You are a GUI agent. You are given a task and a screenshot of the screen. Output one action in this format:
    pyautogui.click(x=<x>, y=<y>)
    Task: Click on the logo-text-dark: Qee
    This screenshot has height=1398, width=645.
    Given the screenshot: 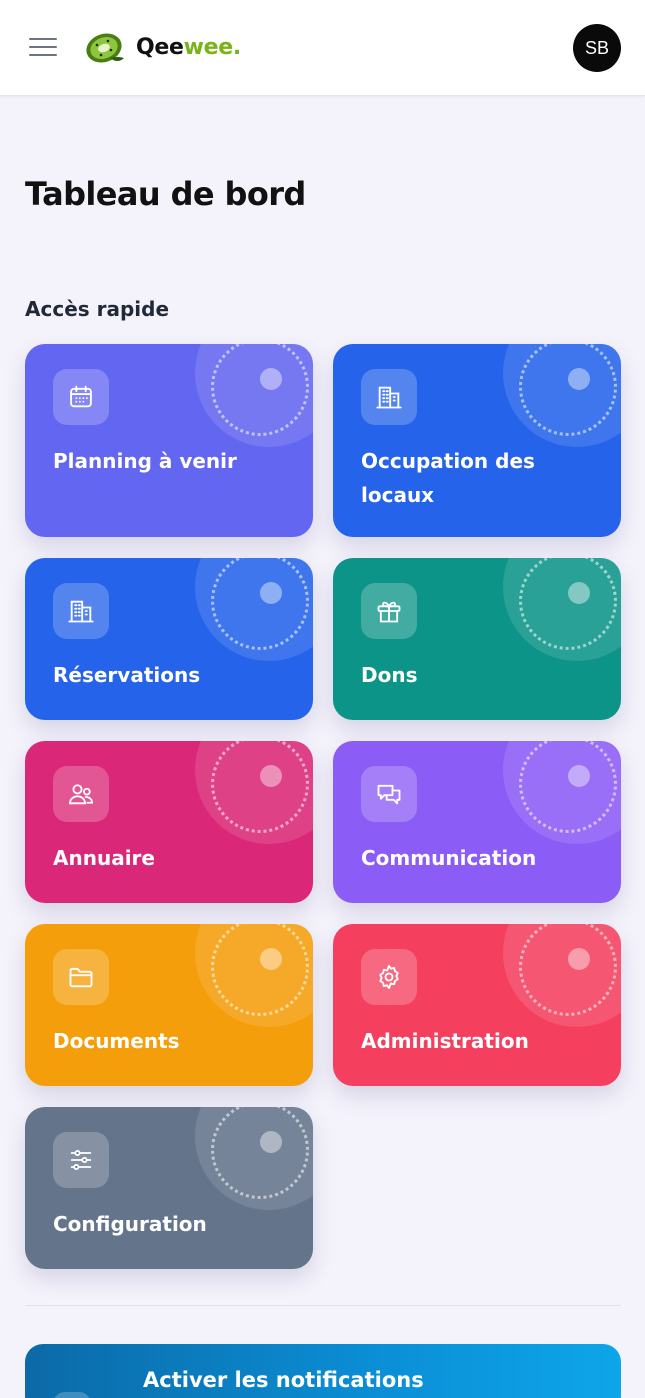 What is the action you would take?
    pyautogui.click(x=160, y=47)
    